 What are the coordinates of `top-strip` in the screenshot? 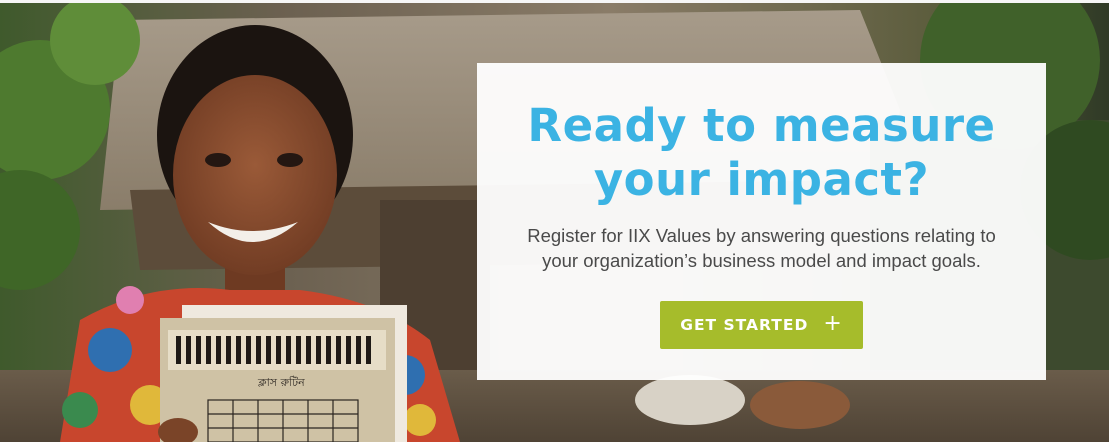 It's located at (554, 1).